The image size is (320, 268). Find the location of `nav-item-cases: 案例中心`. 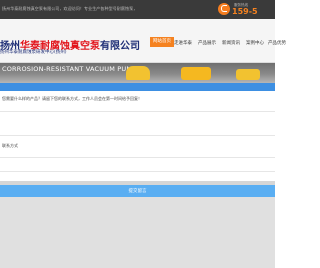

nav-item-cases: 案例中心 is located at coordinates (255, 43).